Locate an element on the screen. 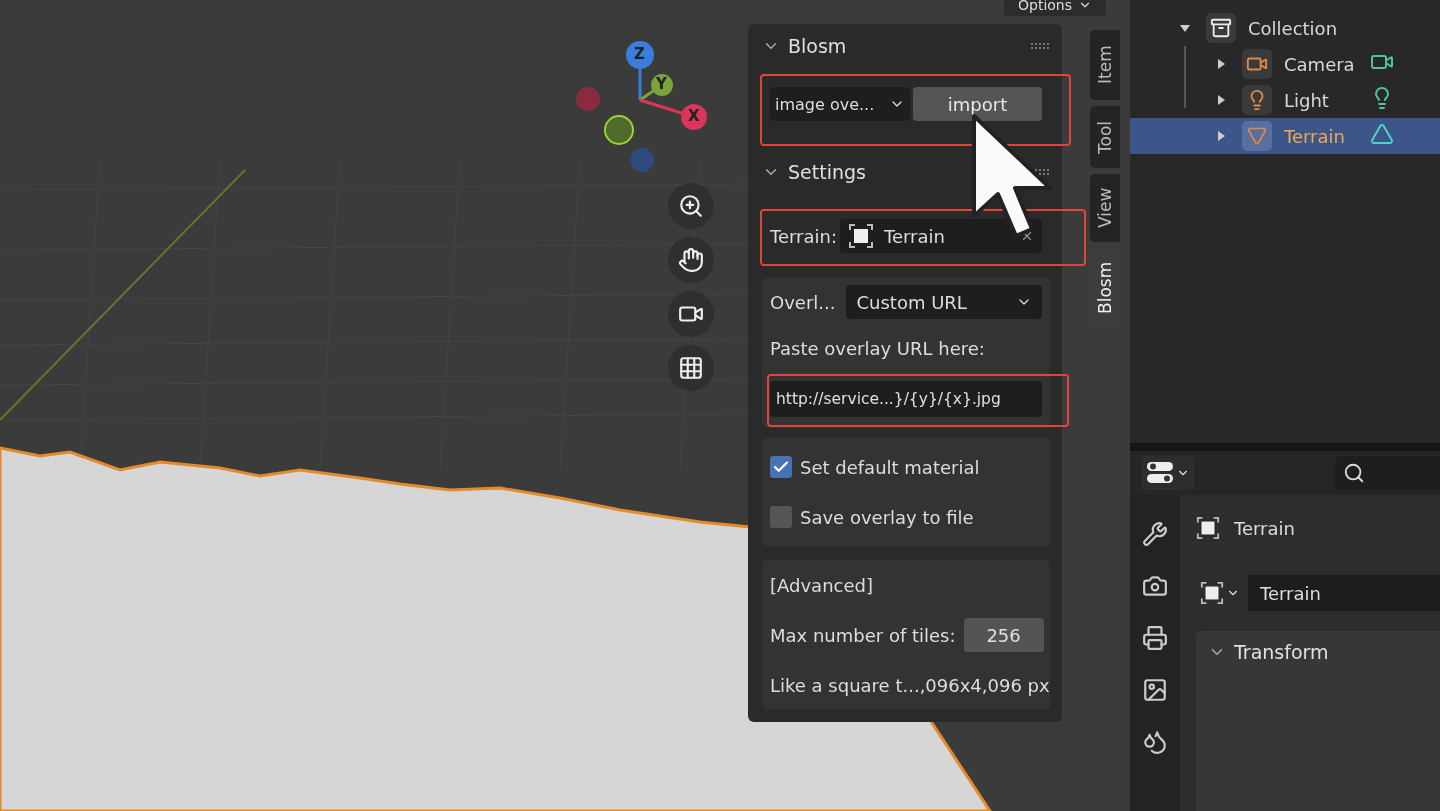 This screenshot has width=1440, height=811. outliner-label: Collection is located at coordinates (1293, 28).